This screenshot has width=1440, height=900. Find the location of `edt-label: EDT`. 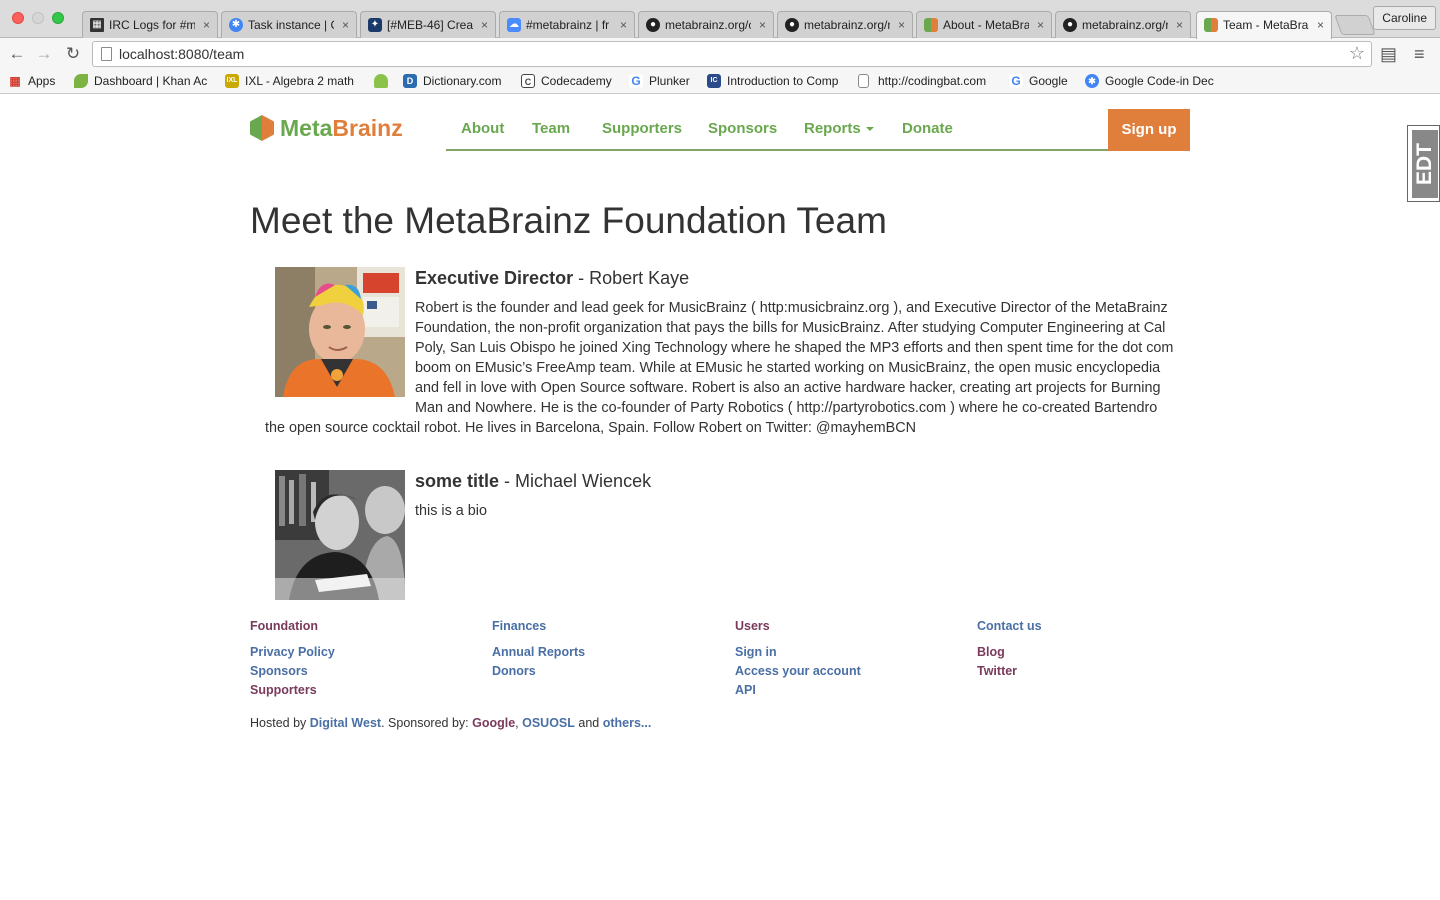

edt-label: EDT is located at coordinates (1424, 164).